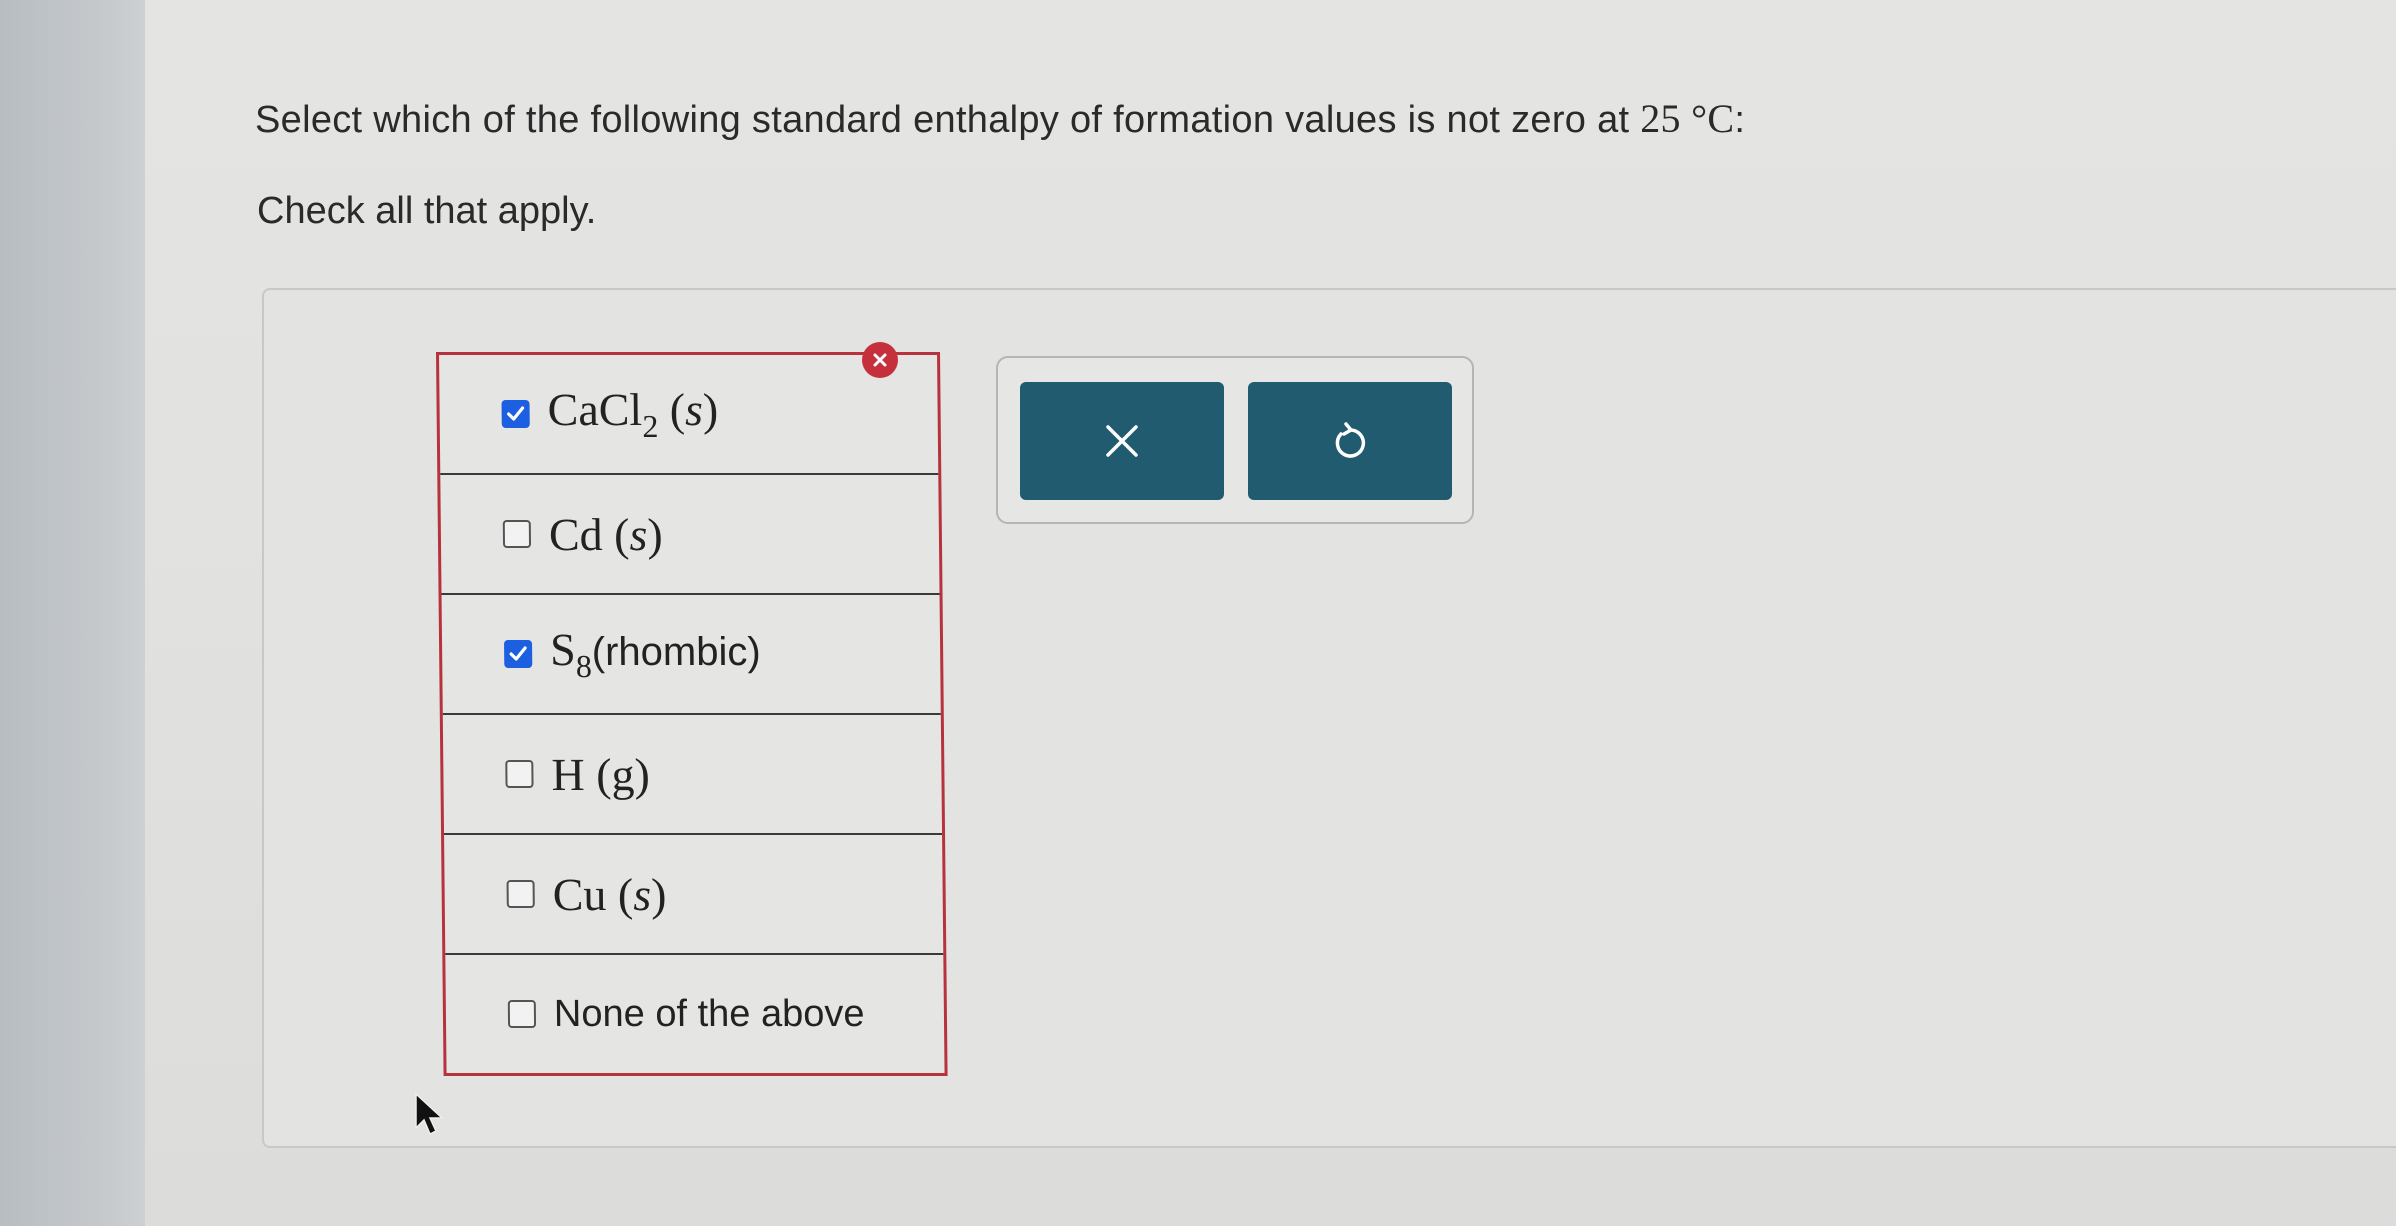 The width and height of the screenshot is (2396, 1226). Describe the element at coordinates (579, 894) in the screenshot. I see `formula: Cu` at that location.